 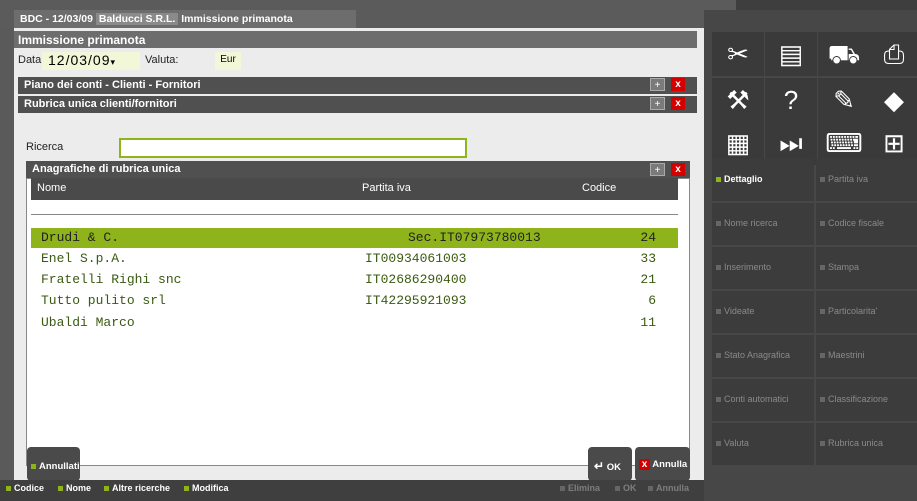 What do you see at coordinates (866, 224) in the screenshot?
I see `codice-fiscale-button: Codice fiscale` at bounding box center [866, 224].